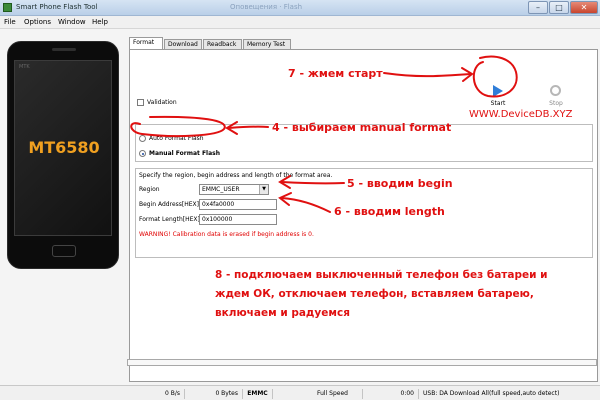  What do you see at coordinates (335, 73) in the screenshot?
I see `annotation-step-7: 7 - жмем старт` at bounding box center [335, 73].